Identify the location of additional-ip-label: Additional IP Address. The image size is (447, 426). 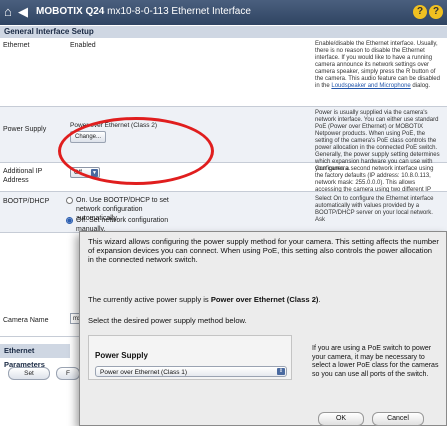
(23, 176).